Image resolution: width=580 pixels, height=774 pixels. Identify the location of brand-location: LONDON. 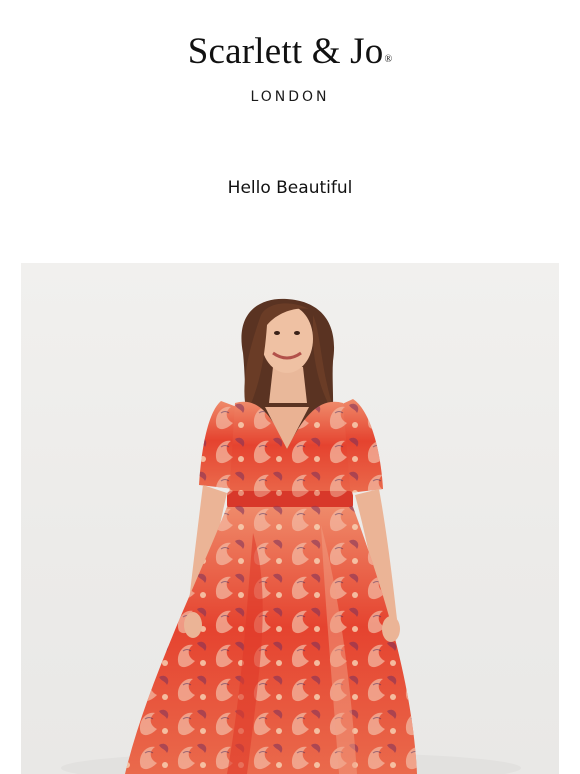
(290, 97).